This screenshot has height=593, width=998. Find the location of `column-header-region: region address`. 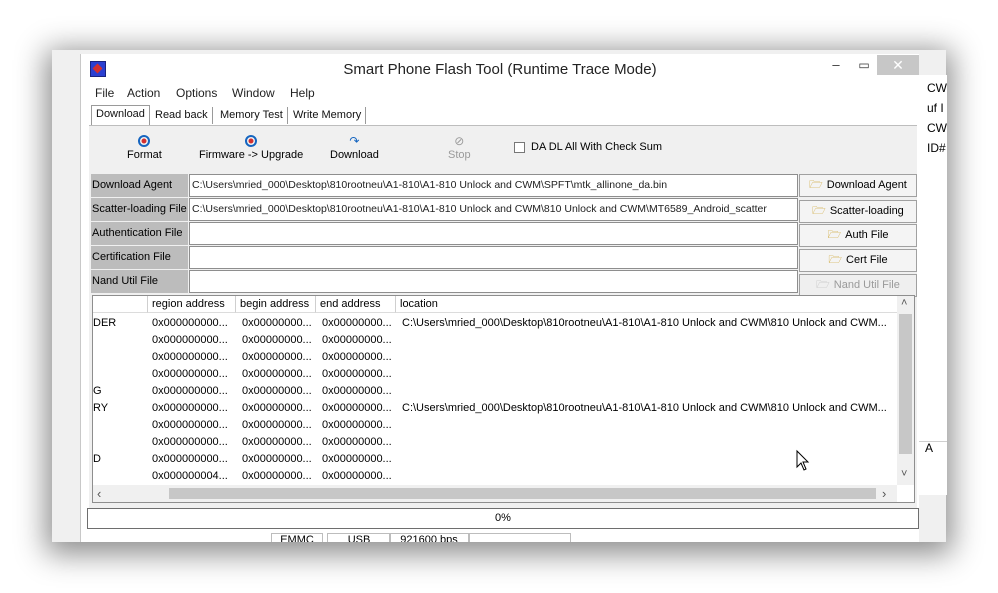

column-header-region: region address is located at coordinates (192, 304).